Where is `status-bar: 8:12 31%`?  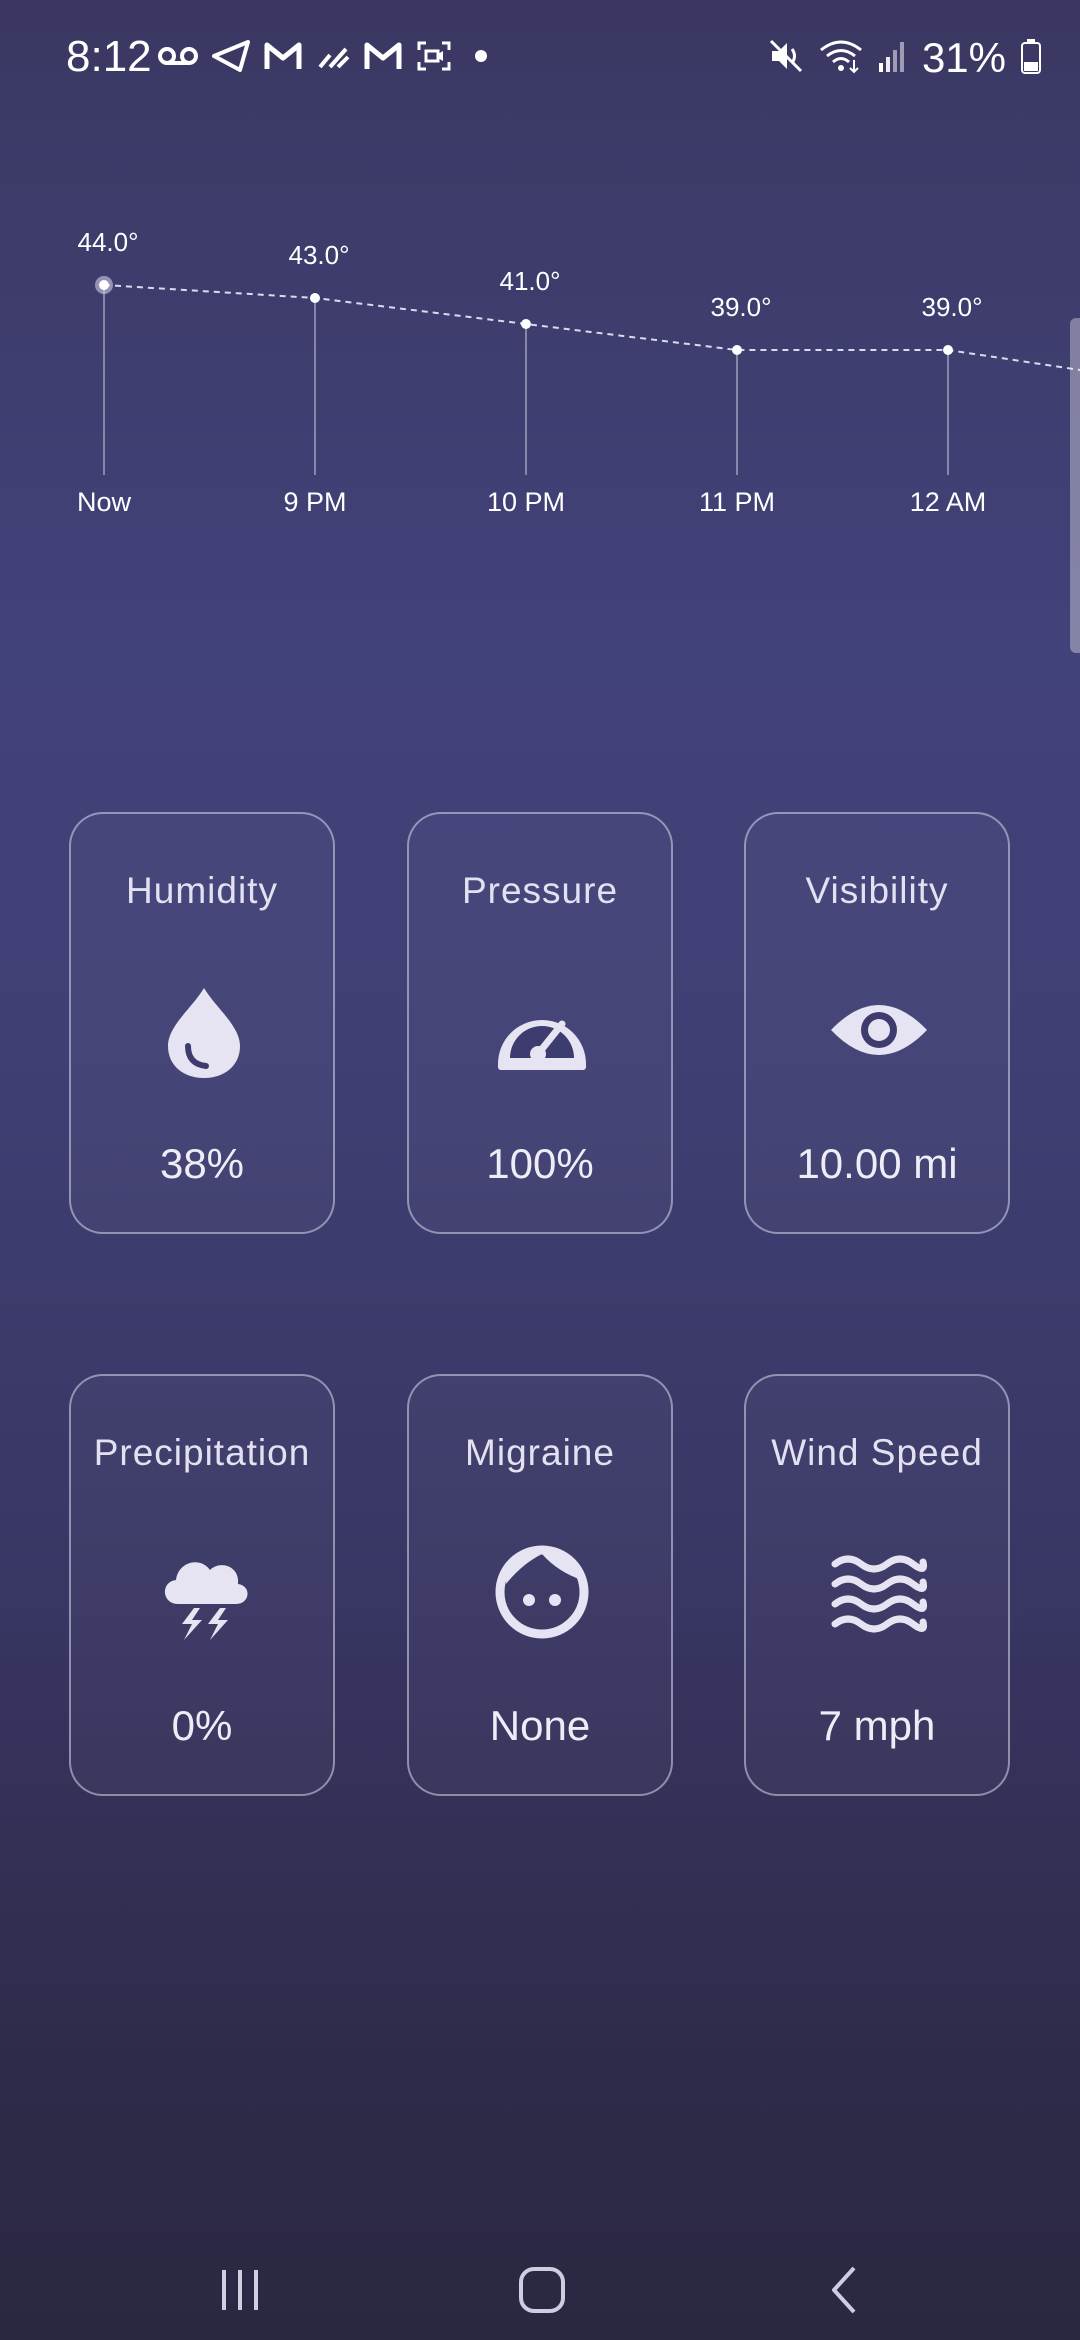 status-bar: 8:12 31% is located at coordinates (540, 60).